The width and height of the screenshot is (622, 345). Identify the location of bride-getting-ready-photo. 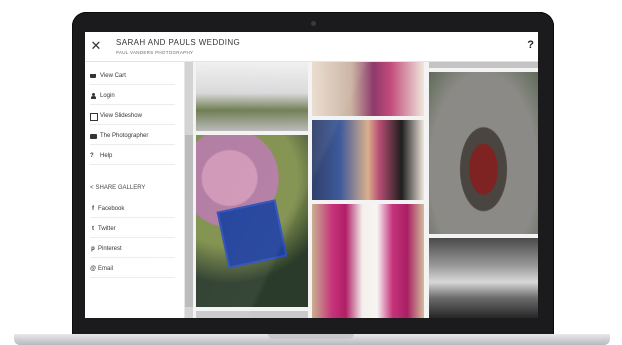
(368, 160).